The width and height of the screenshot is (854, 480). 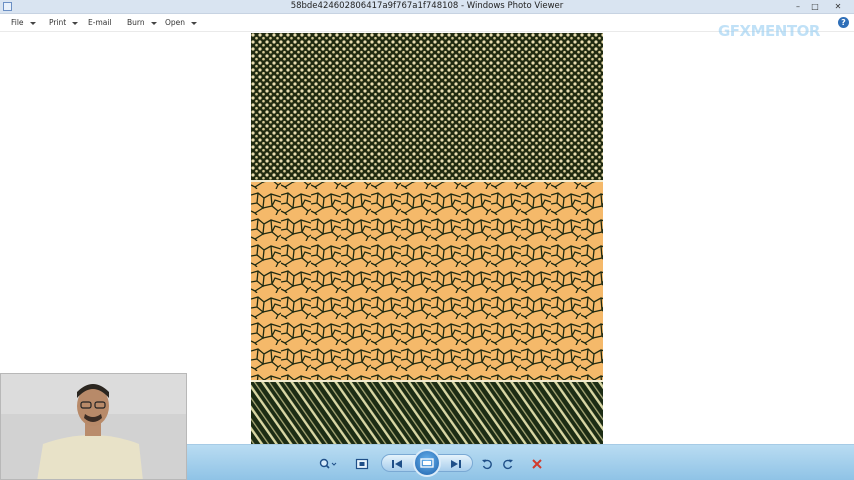 I want to click on webcam-overlay, so click(x=93, y=426).